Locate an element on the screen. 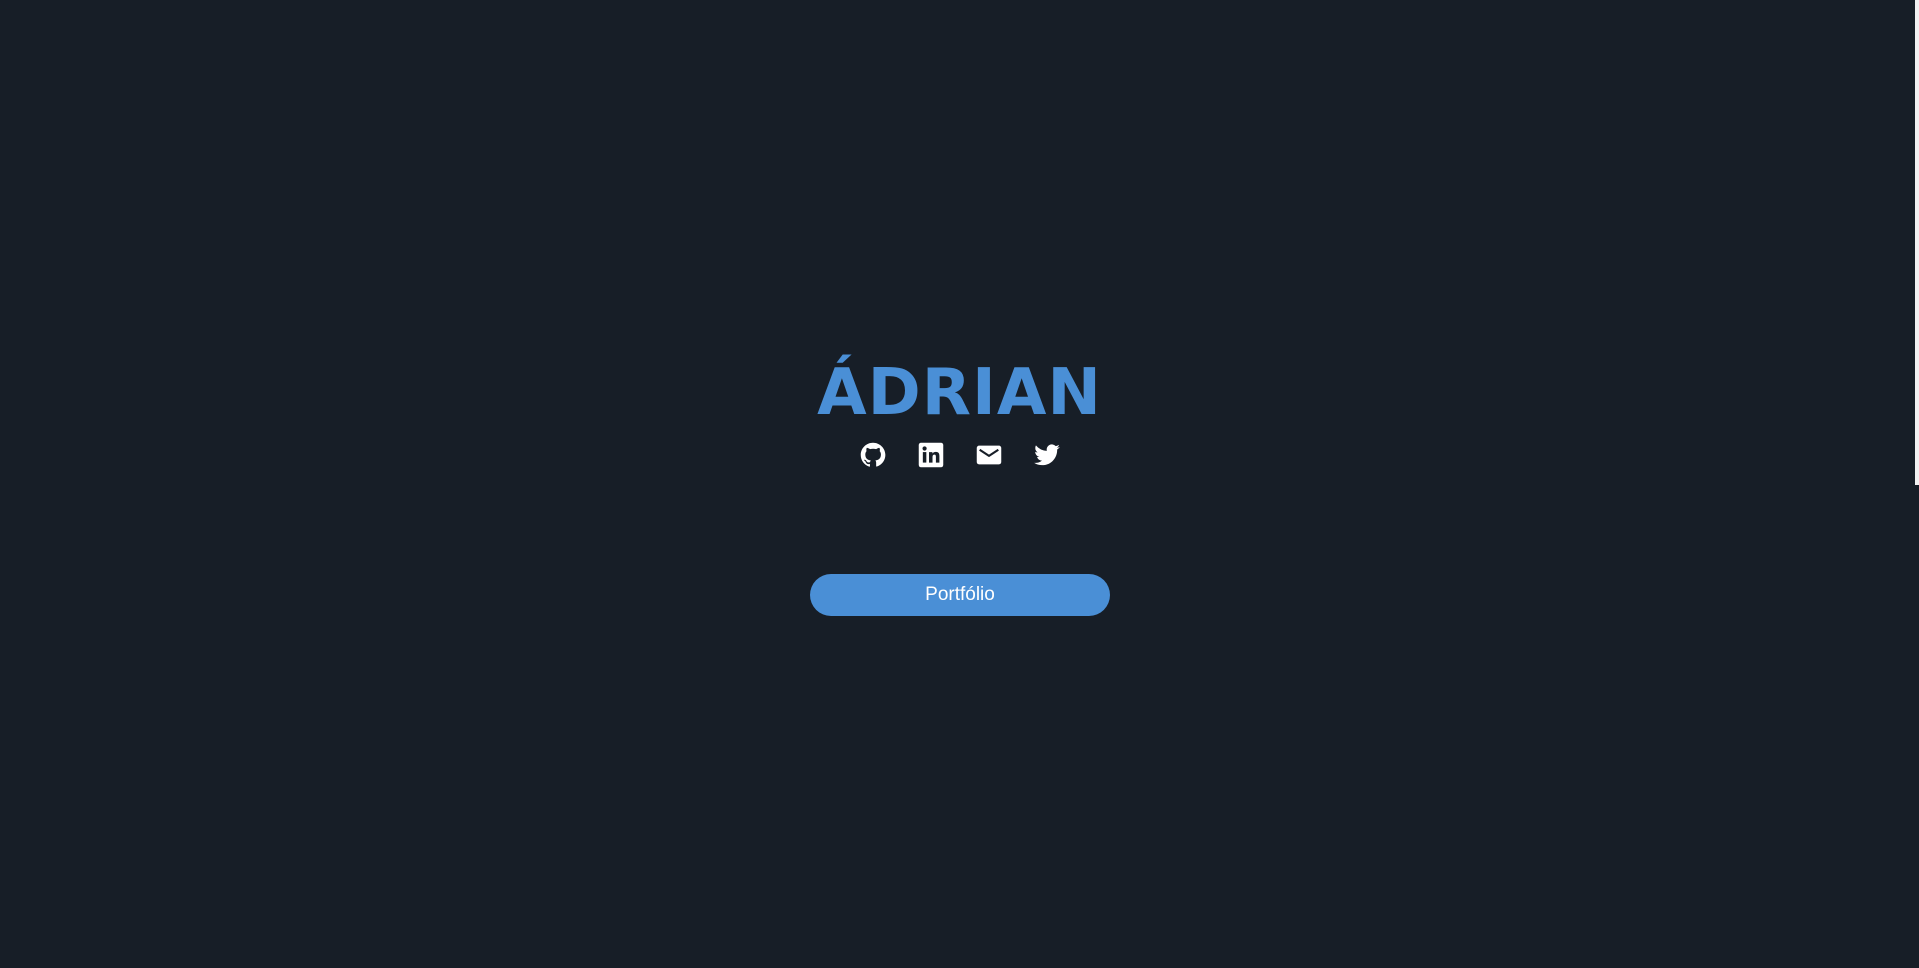 The width and height of the screenshot is (1919, 968). social-links is located at coordinates (959, 455).